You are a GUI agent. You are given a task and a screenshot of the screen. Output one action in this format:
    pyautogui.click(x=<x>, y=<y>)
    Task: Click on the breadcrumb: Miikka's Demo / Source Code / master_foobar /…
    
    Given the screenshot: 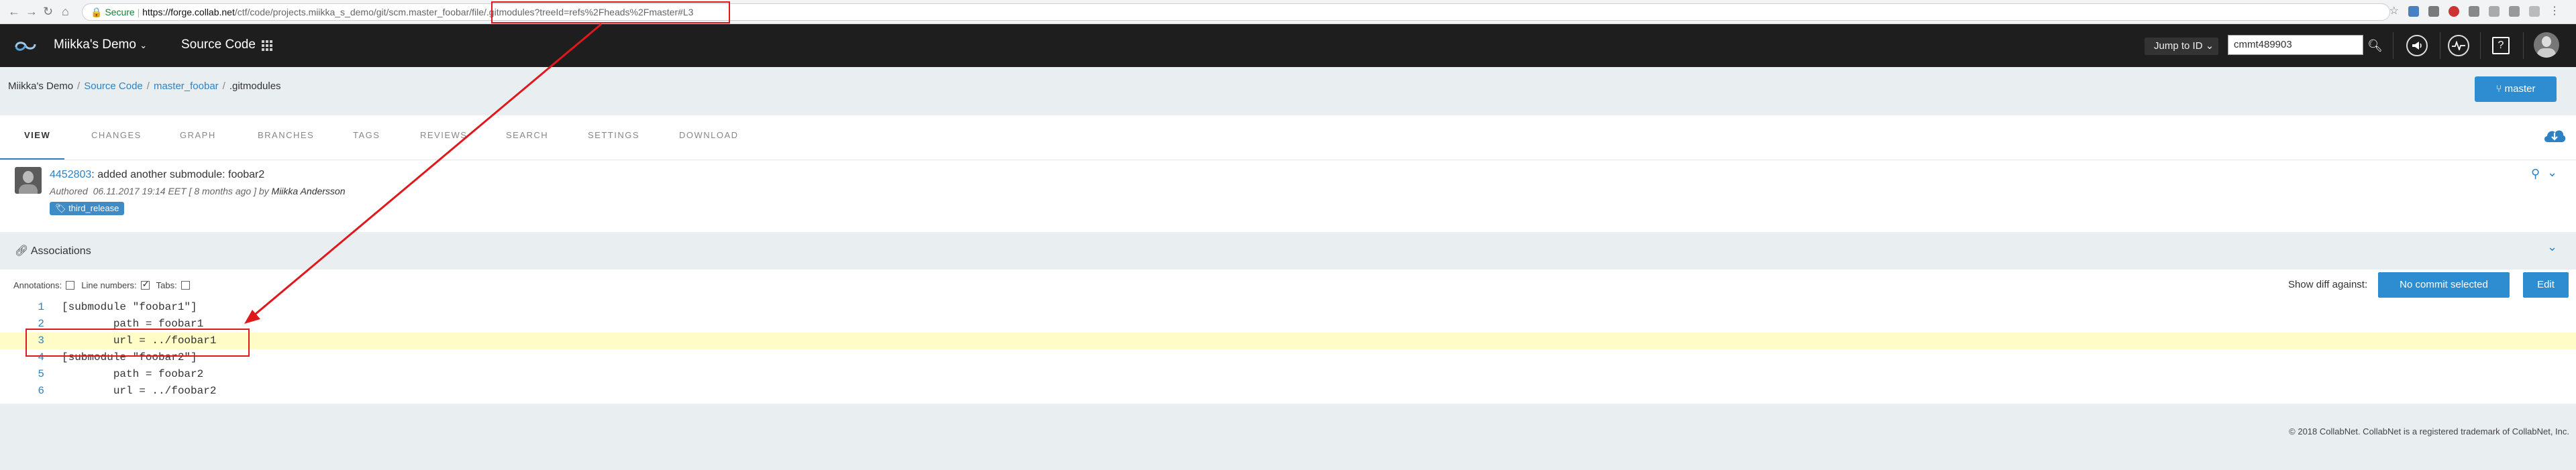 What is the action you would take?
    pyautogui.click(x=144, y=86)
    